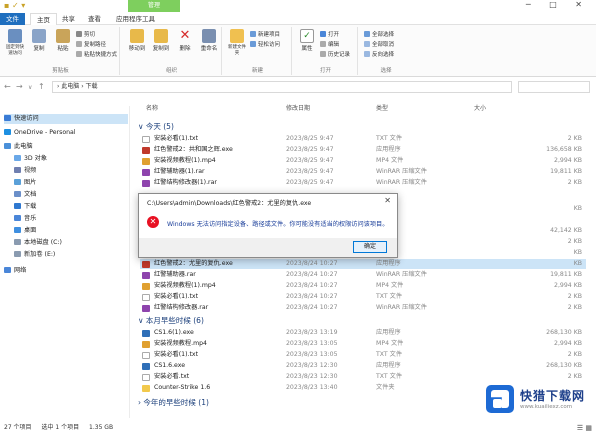 This screenshot has width=596, height=434. What do you see at coordinates (19, 86) in the screenshot?
I see `forward-arrow-icon: →` at bounding box center [19, 86].